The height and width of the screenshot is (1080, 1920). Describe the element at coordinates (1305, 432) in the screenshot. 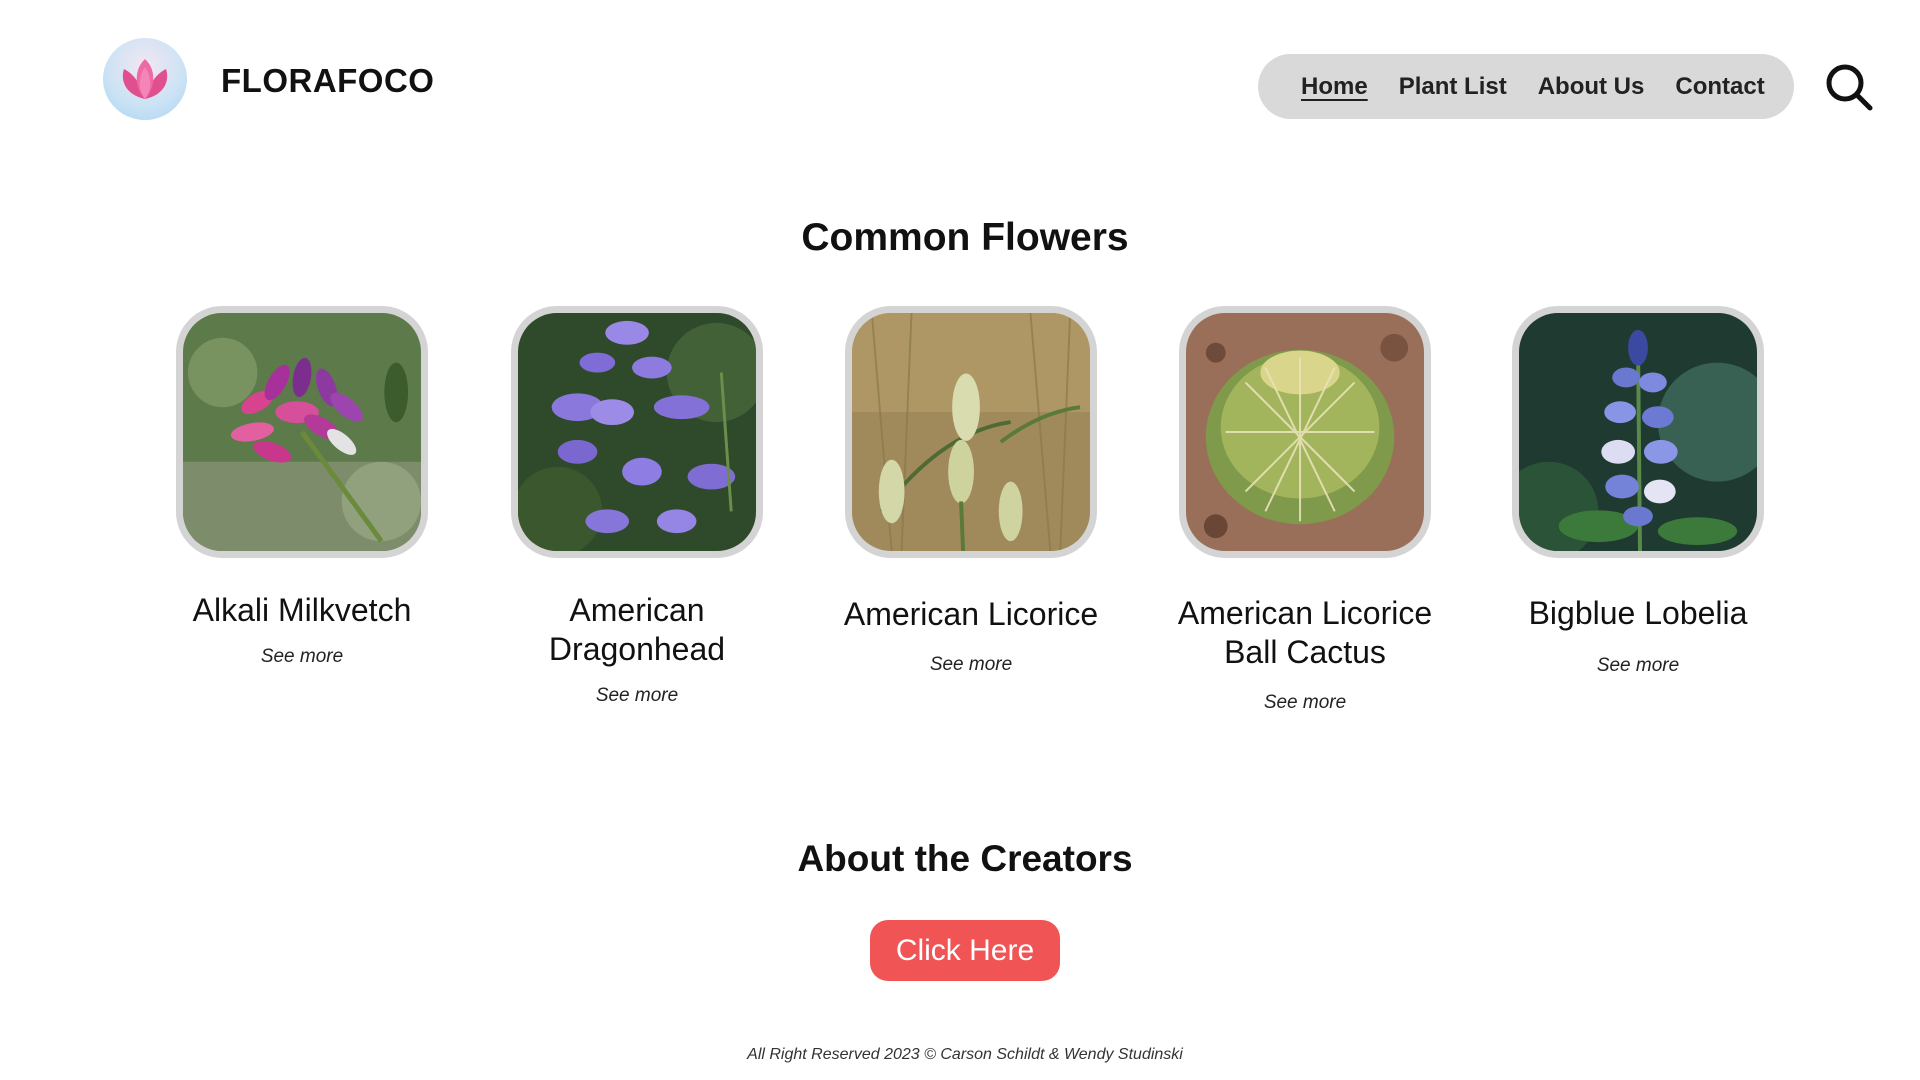

I see `flower-image-american-licorice-ball-cactus` at that location.